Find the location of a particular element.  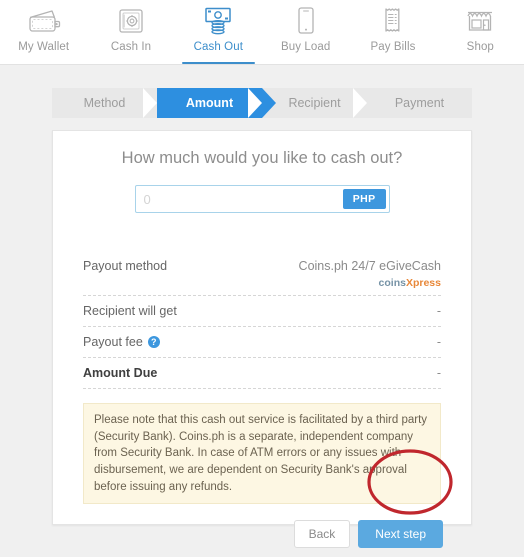

row-recipient-will-get: Recipient will get - is located at coordinates (262, 311).